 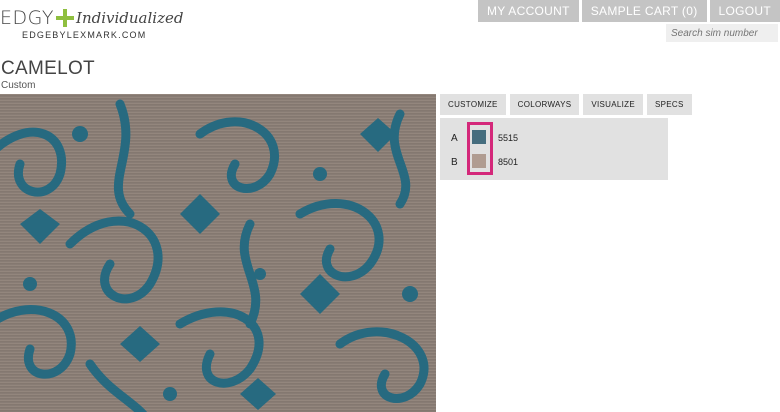 What do you see at coordinates (65, 18) in the screenshot?
I see `plus-icon` at bounding box center [65, 18].